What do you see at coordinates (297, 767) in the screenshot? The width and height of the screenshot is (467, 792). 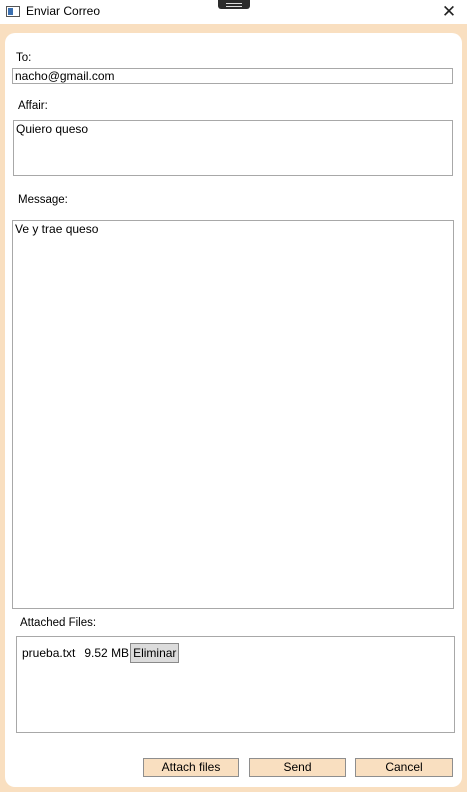 I see `send-button: Send` at bounding box center [297, 767].